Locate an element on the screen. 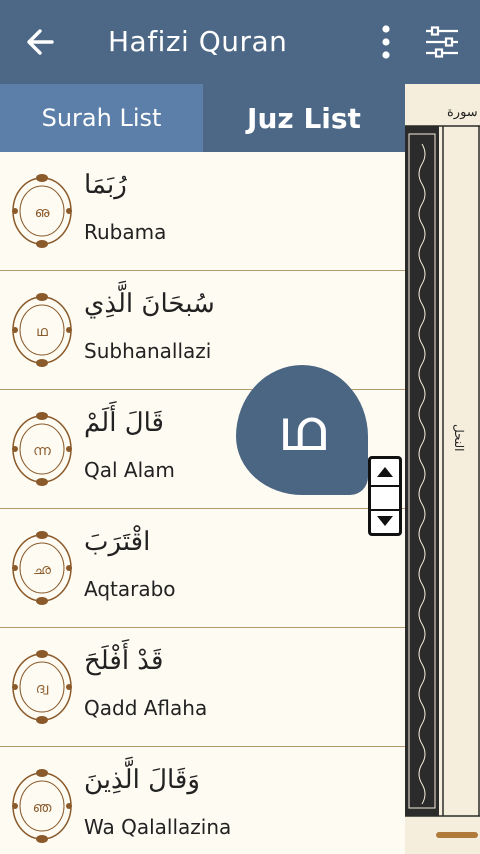  tab-bar: Surah List Juz List is located at coordinates (202, 118).